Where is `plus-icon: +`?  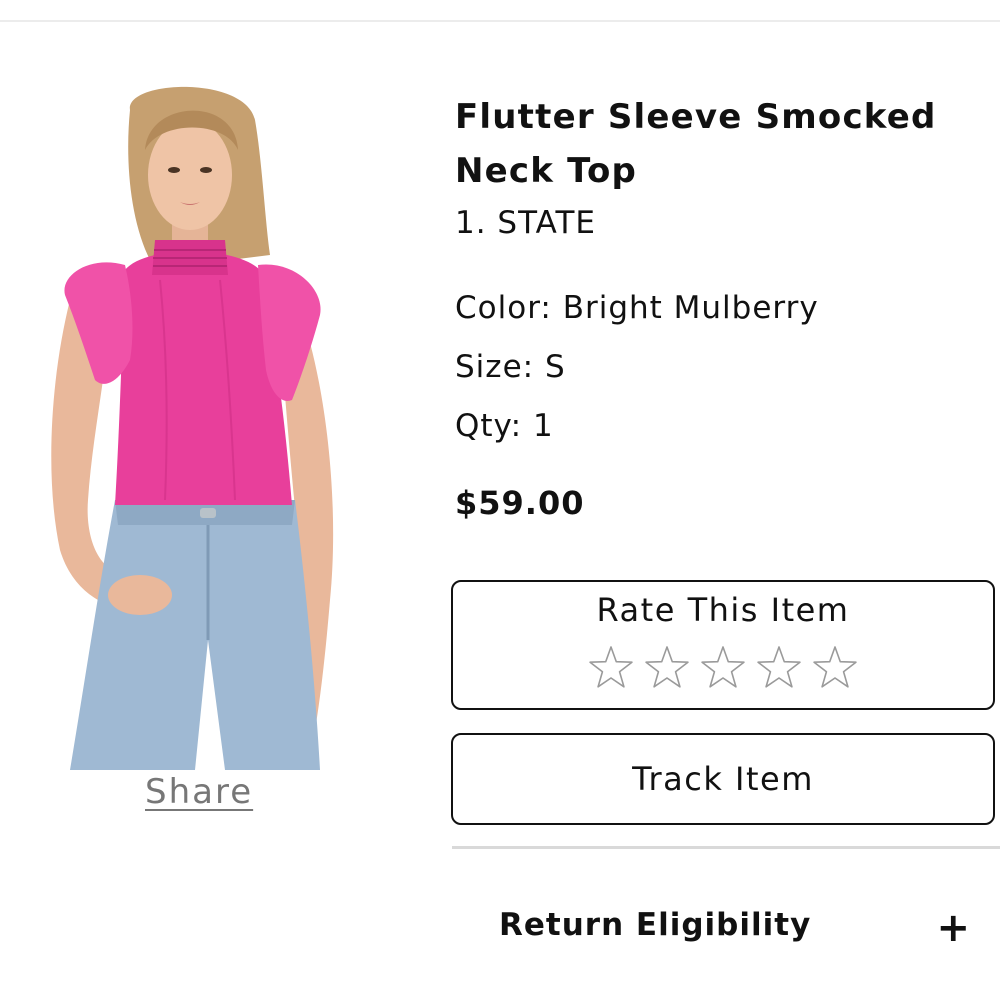 plus-icon: + is located at coordinates (953, 928).